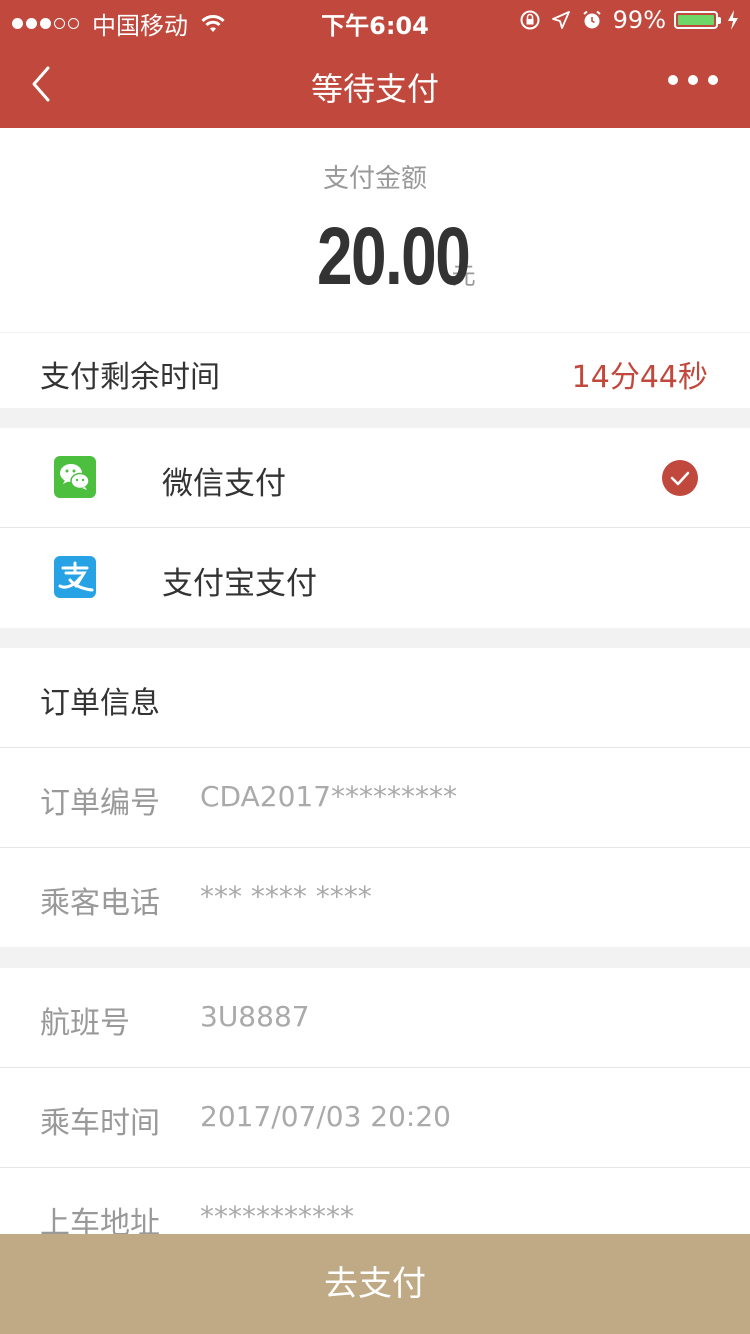  Describe the element at coordinates (733, 20) in the screenshot. I see `charging-icon` at that location.